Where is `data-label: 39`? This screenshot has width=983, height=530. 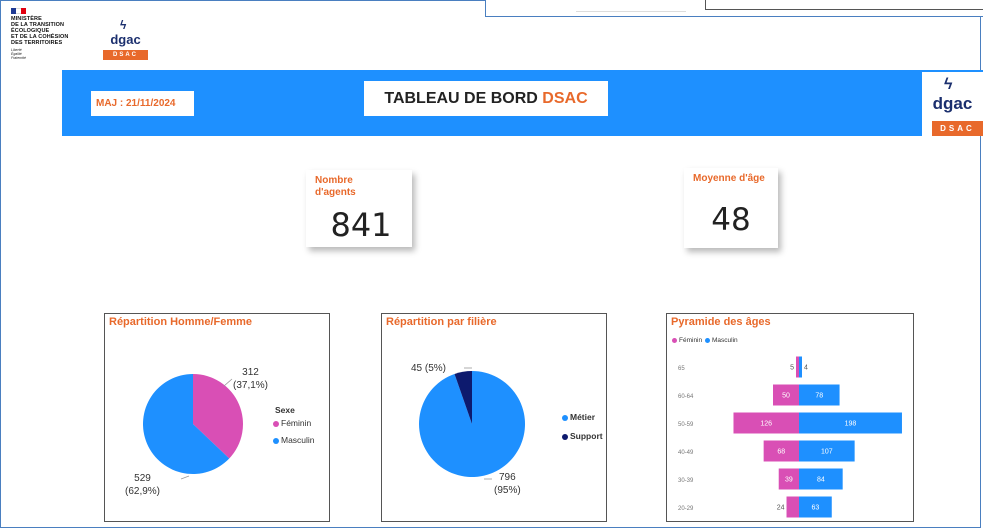 data-label: 39 is located at coordinates (789, 480).